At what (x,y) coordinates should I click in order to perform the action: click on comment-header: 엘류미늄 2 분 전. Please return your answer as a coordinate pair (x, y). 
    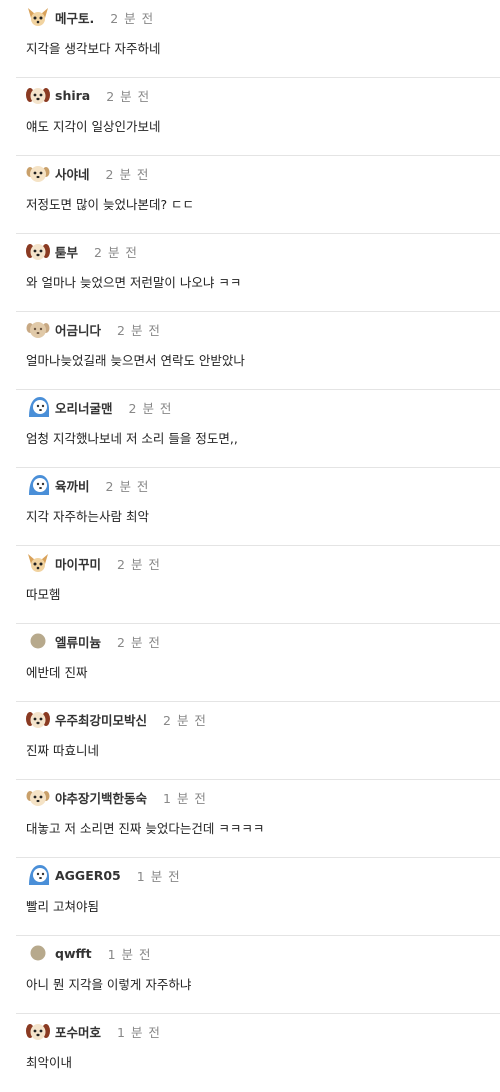
    Looking at the image, I should click on (93, 641).